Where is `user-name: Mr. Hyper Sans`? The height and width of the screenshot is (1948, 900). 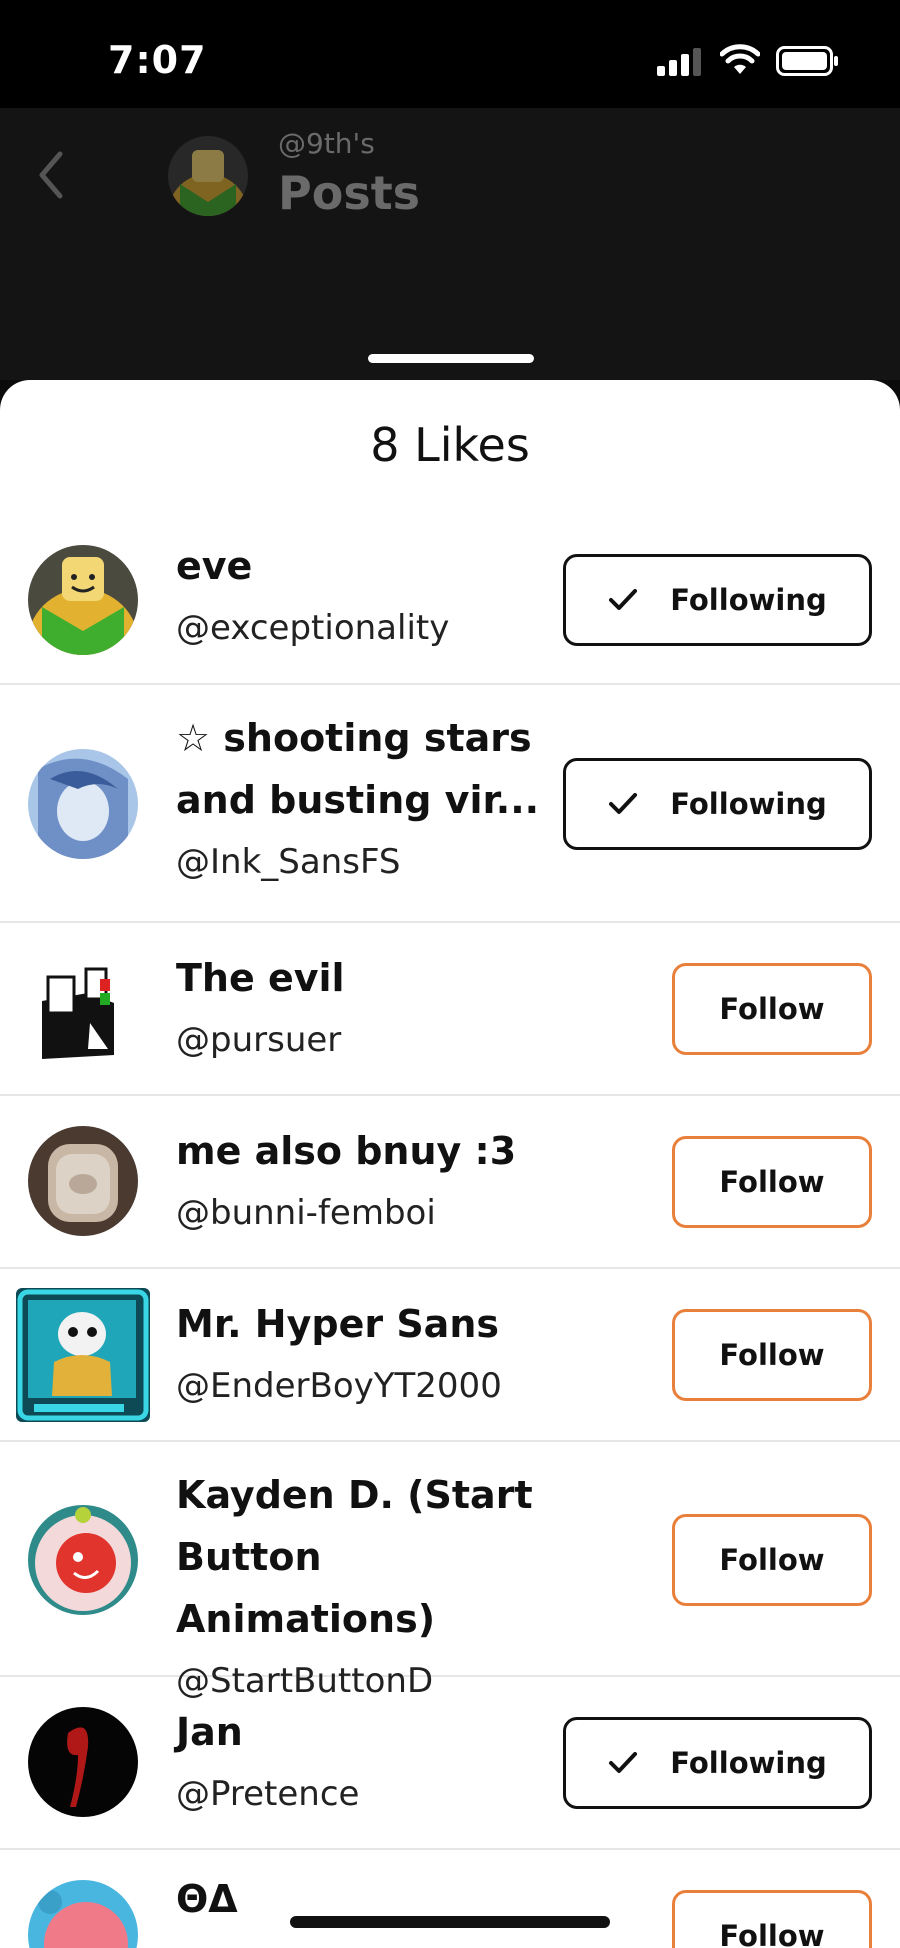 user-name: Mr. Hyper Sans is located at coordinates (337, 1324).